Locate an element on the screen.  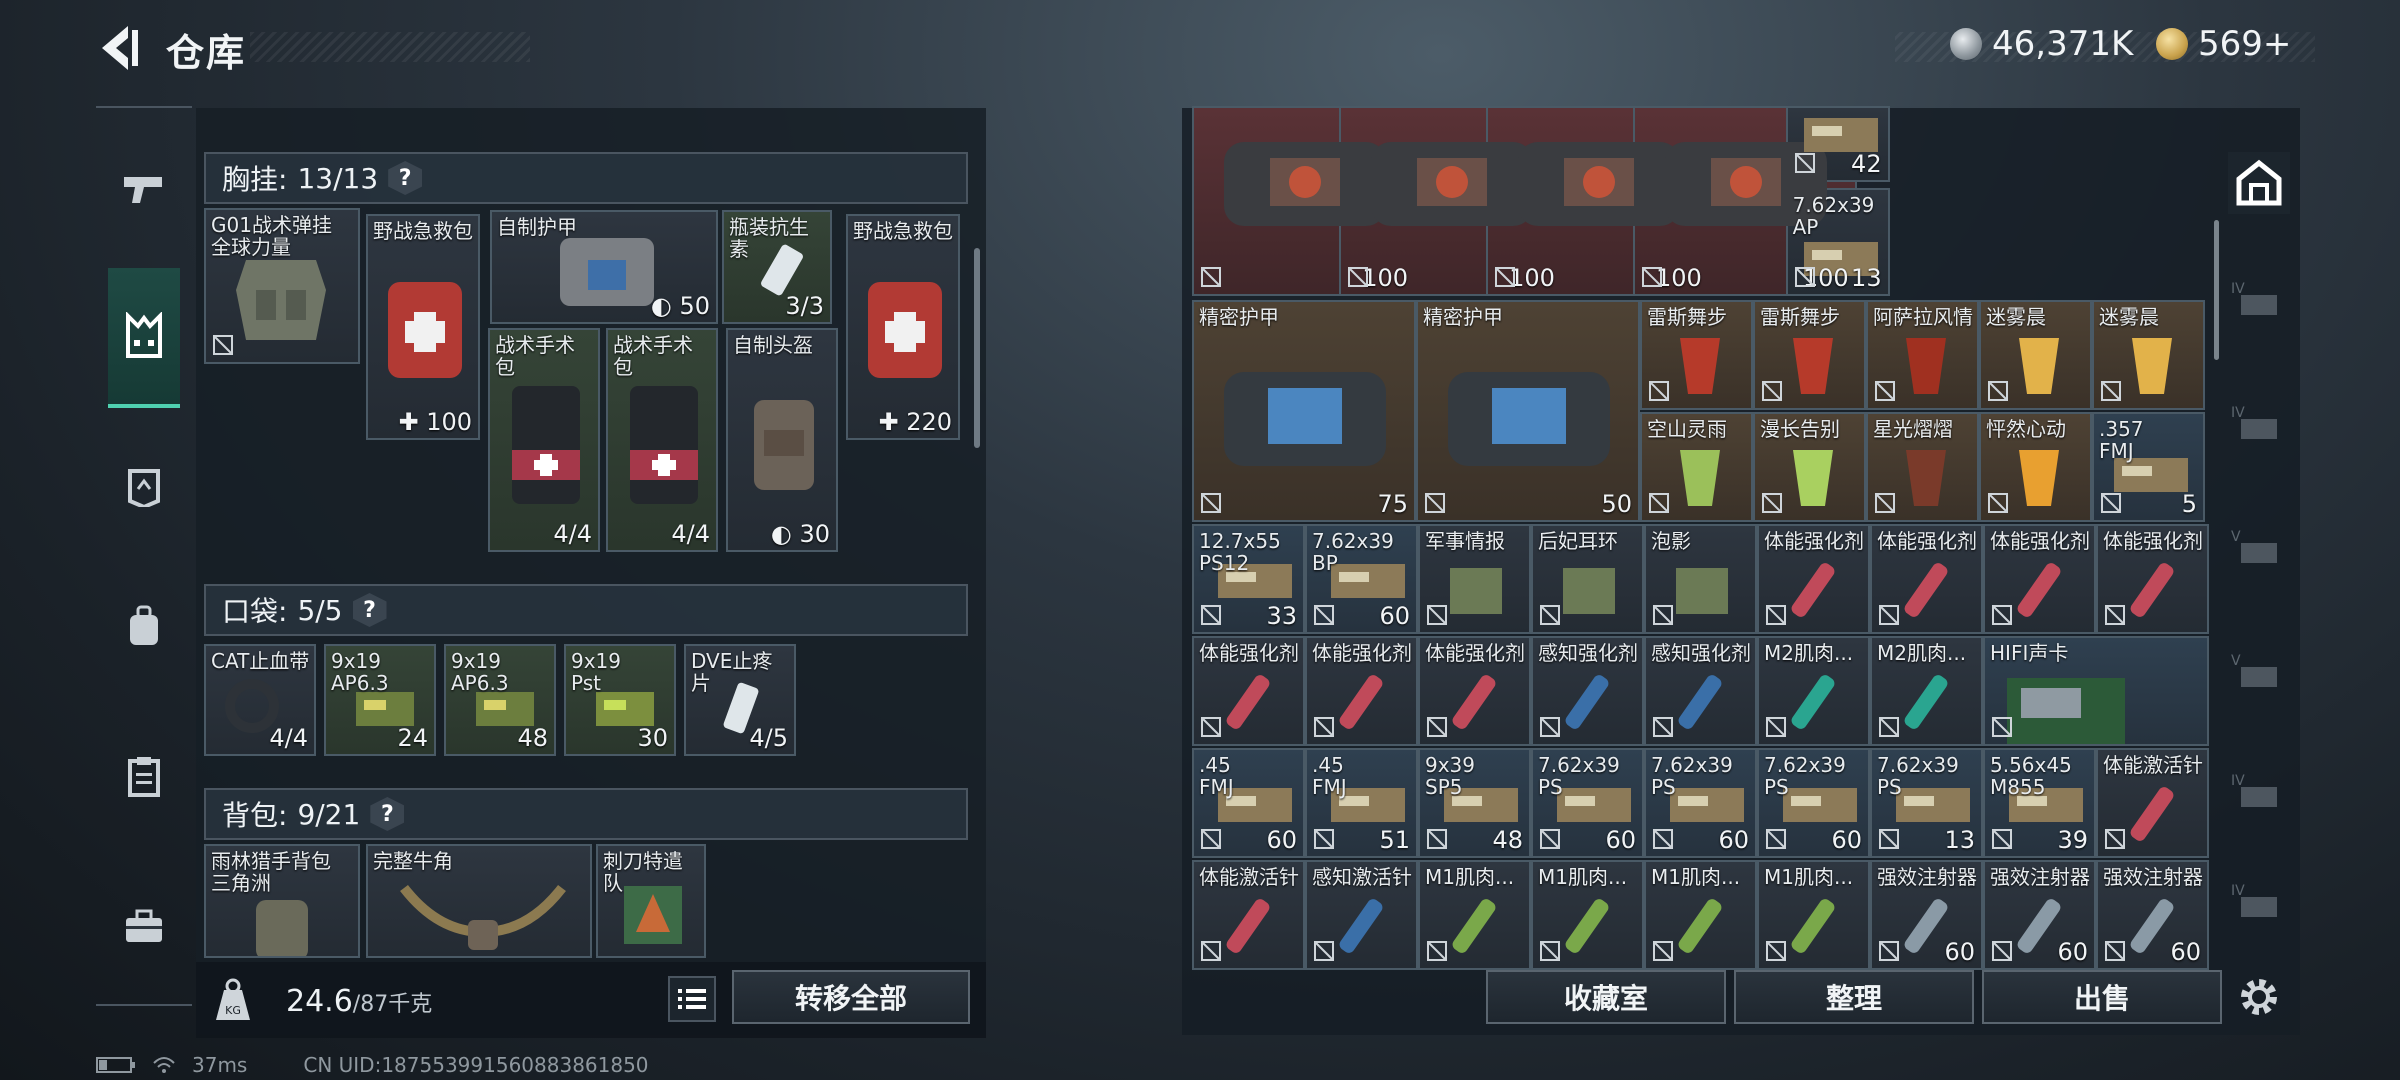
ammo-item: 9x19 AP6.3 48 is located at coordinates (500, 700).